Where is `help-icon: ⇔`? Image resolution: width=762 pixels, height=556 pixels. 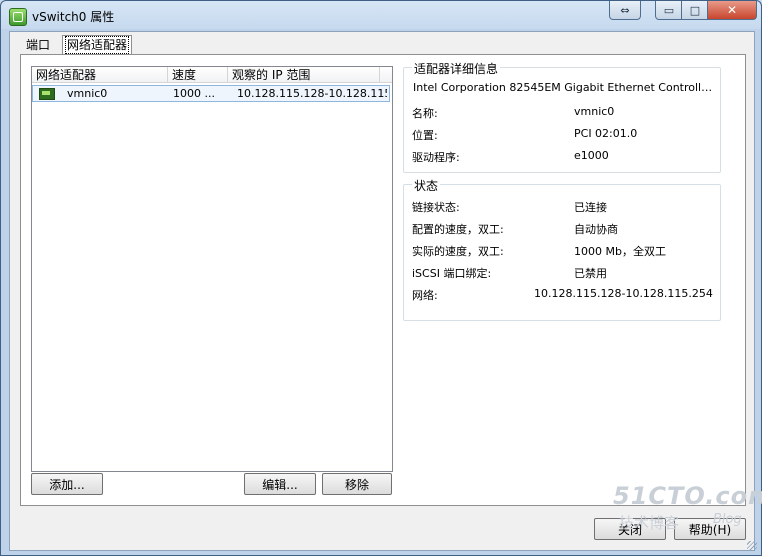 help-icon: ⇔ is located at coordinates (625, 10).